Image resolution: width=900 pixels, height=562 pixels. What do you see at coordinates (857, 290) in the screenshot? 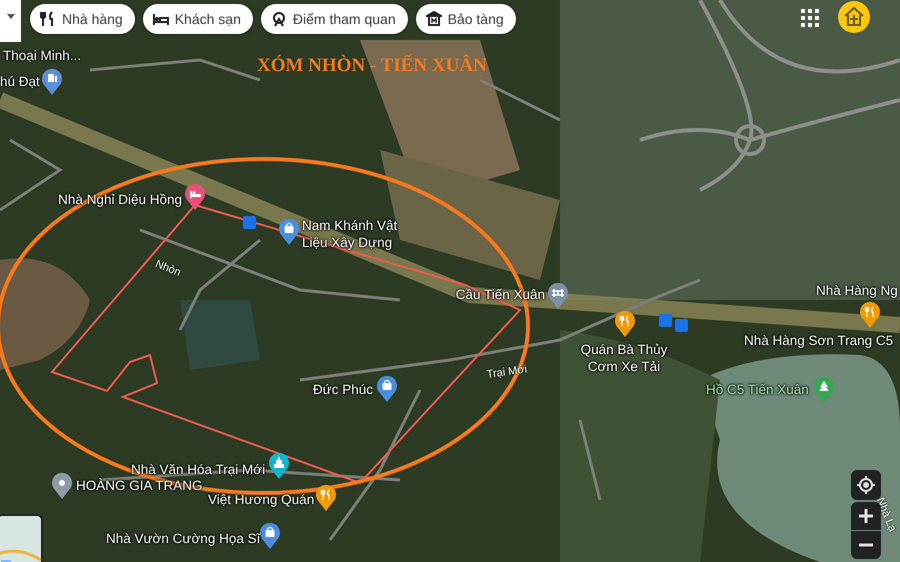
I see `place-label: Nhà Hàng Ng` at bounding box center [857, 290].